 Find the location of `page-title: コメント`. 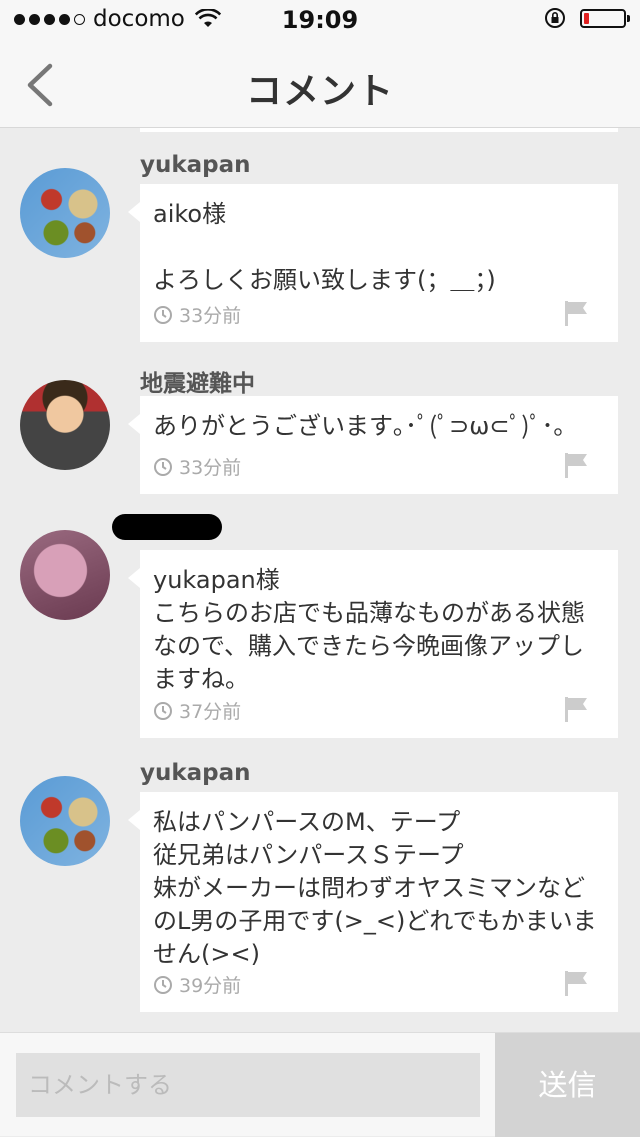

page-title: コメント is located at coordinates (319, 91).